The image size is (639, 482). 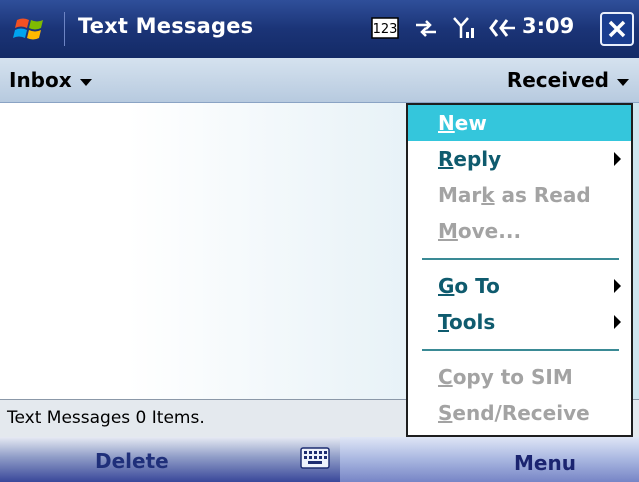 I want to click on sort-dropdown: Received, so click(x=568, y=80).